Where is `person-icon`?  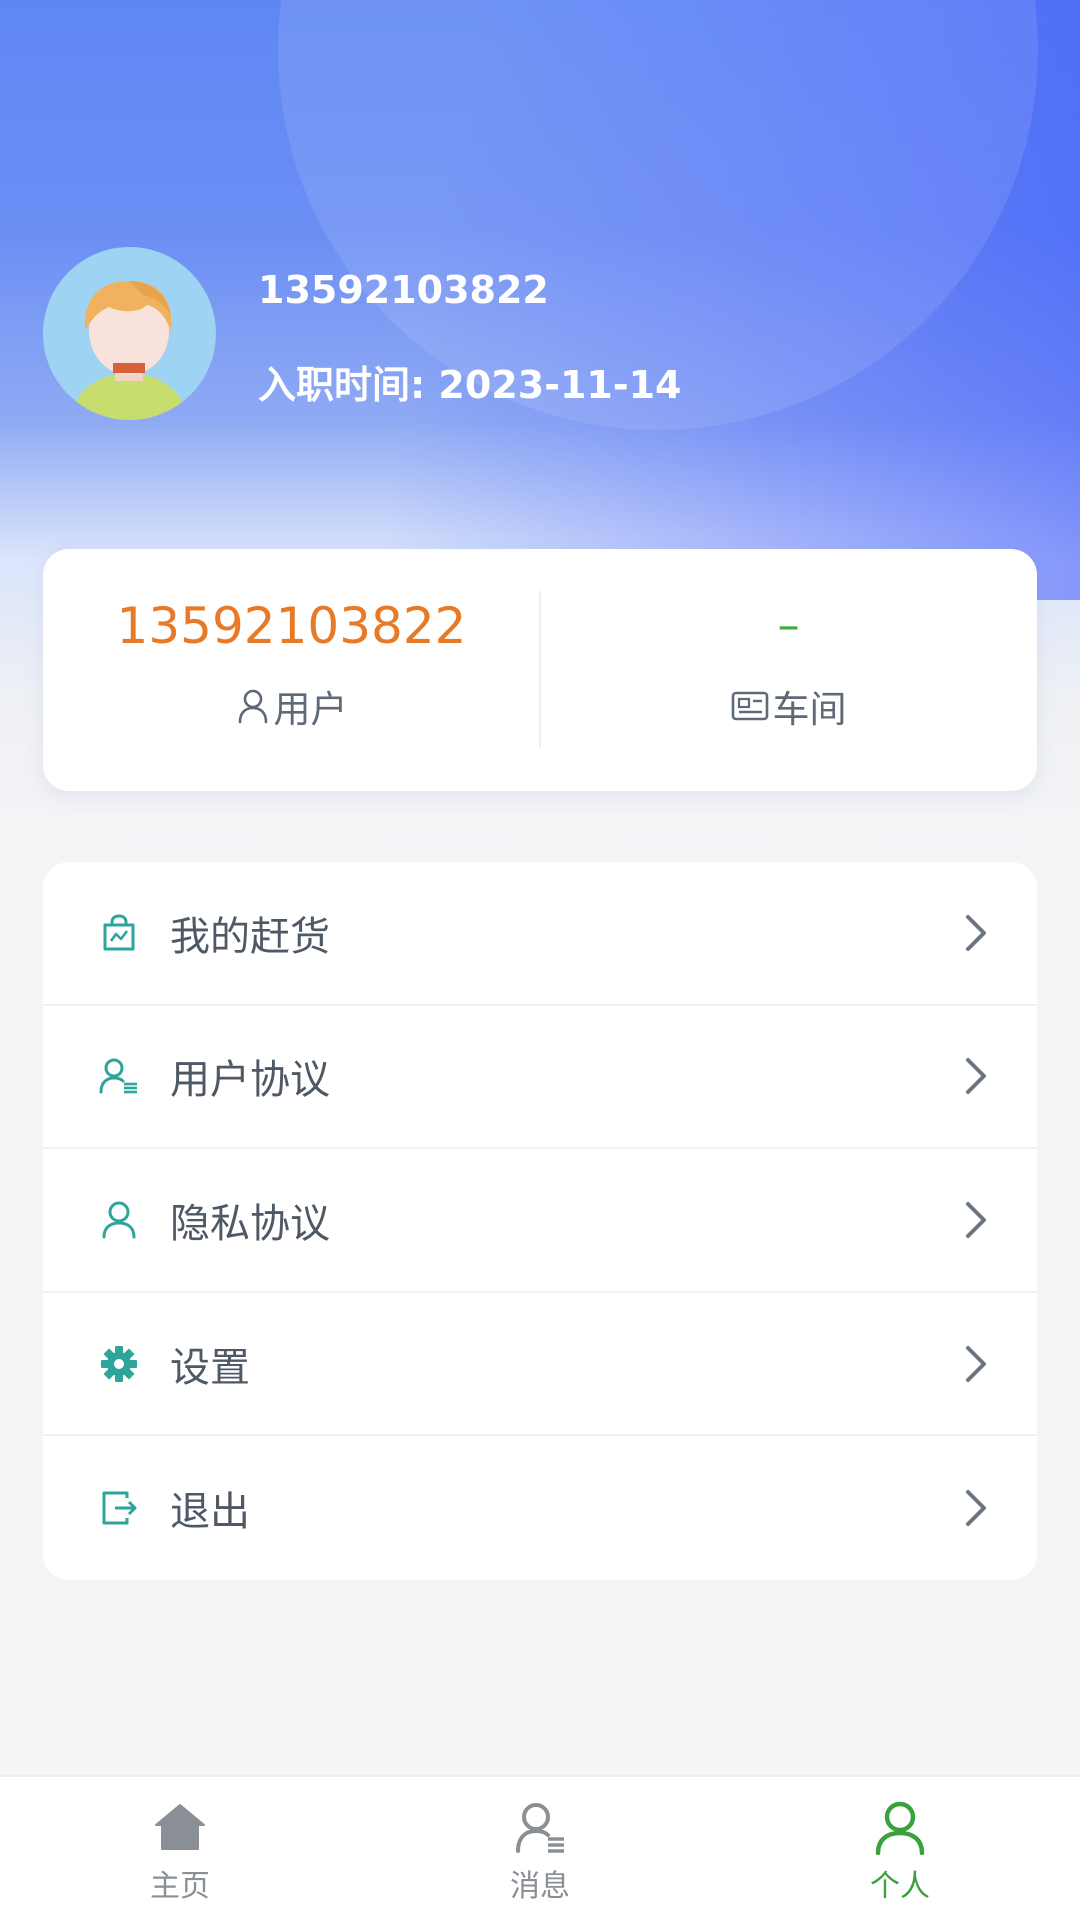
person-icon is located at coordinates (900, 1828).